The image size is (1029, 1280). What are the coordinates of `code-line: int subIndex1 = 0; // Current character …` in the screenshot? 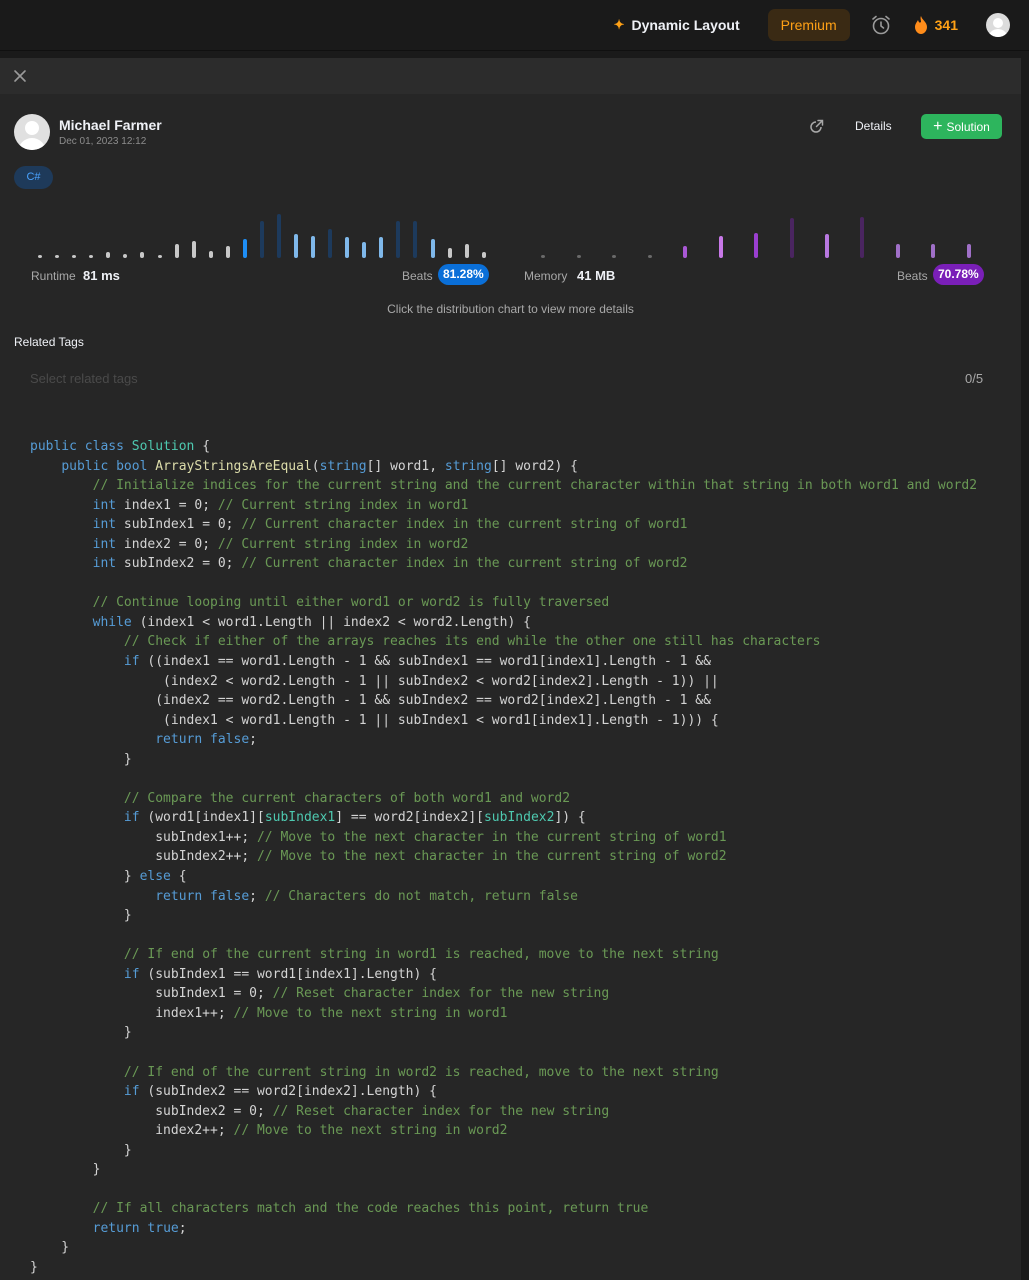 It's located at (503, 525).